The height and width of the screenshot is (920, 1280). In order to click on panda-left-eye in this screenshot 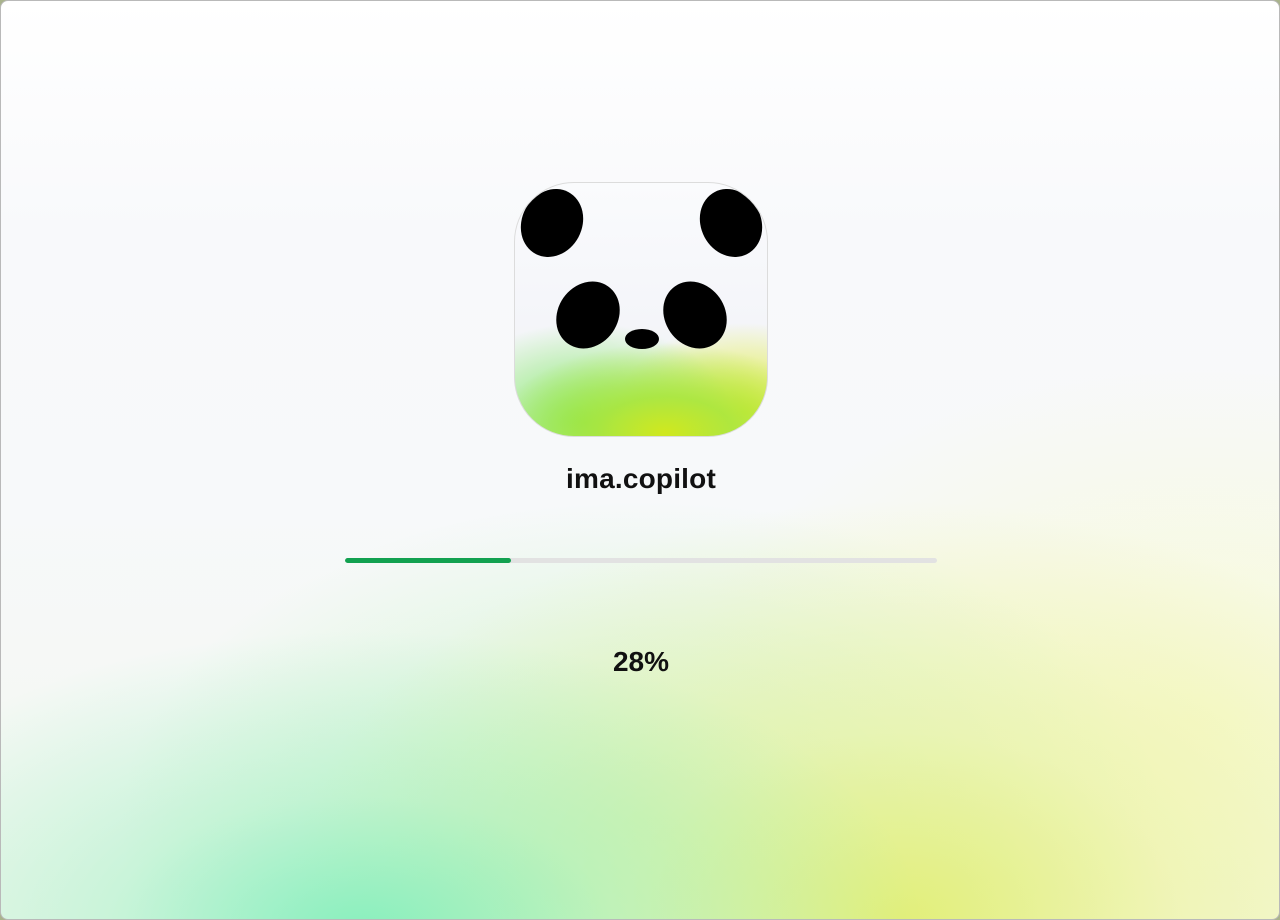, I will do `click(588, 315)`.